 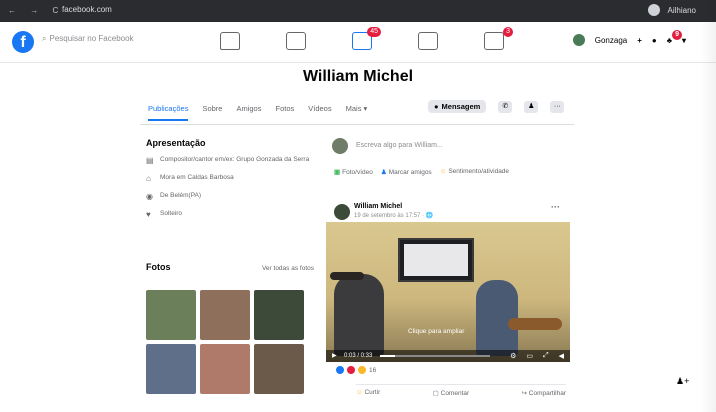 I want to click on video-controls: ▶ 0:03 / 0:33 ⚙ ▭ ⤢ ◀, so click(x=448, y=356).